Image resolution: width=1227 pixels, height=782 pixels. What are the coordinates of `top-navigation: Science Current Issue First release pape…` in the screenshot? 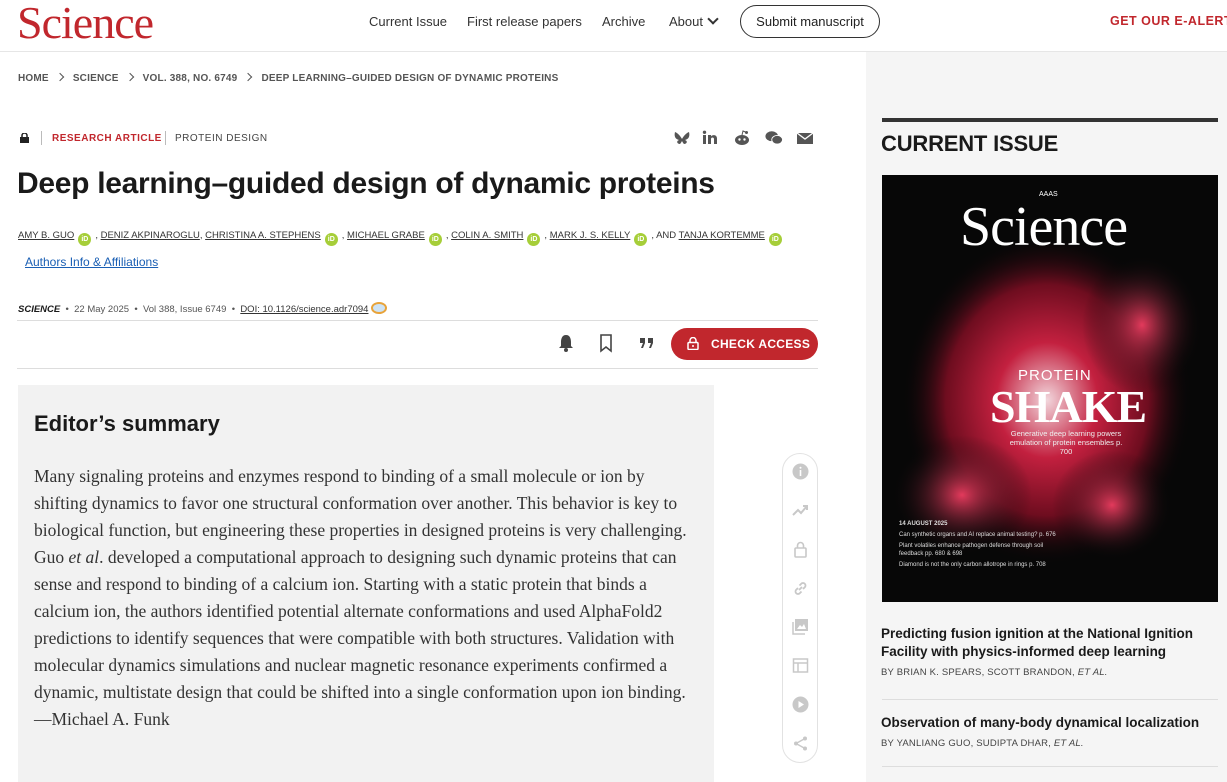 It's located at (613, 26).